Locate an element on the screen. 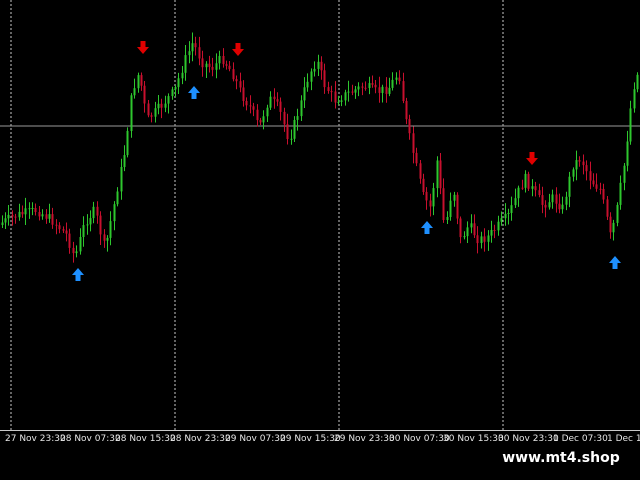 This screenshot has height=480, width=640. sell-signal-arrow-icon is located at coordinates (143, 47).